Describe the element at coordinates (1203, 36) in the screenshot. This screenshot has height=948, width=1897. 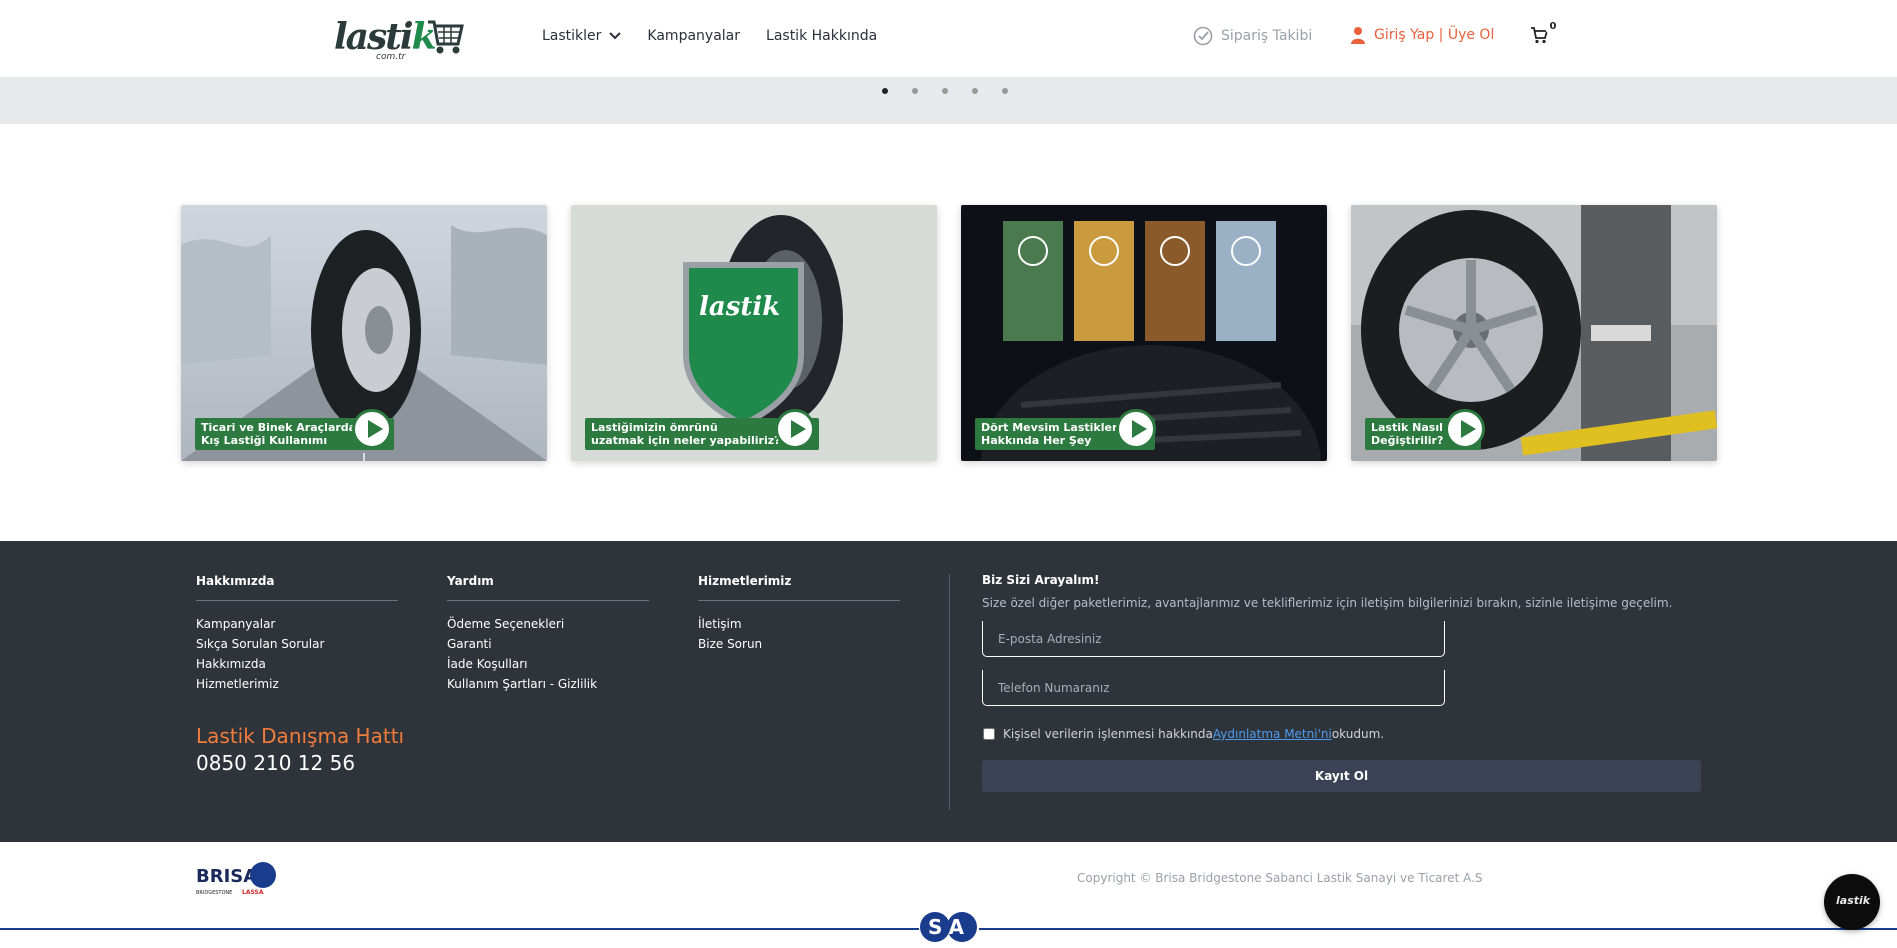
I see `check-circle-icon` at that location.